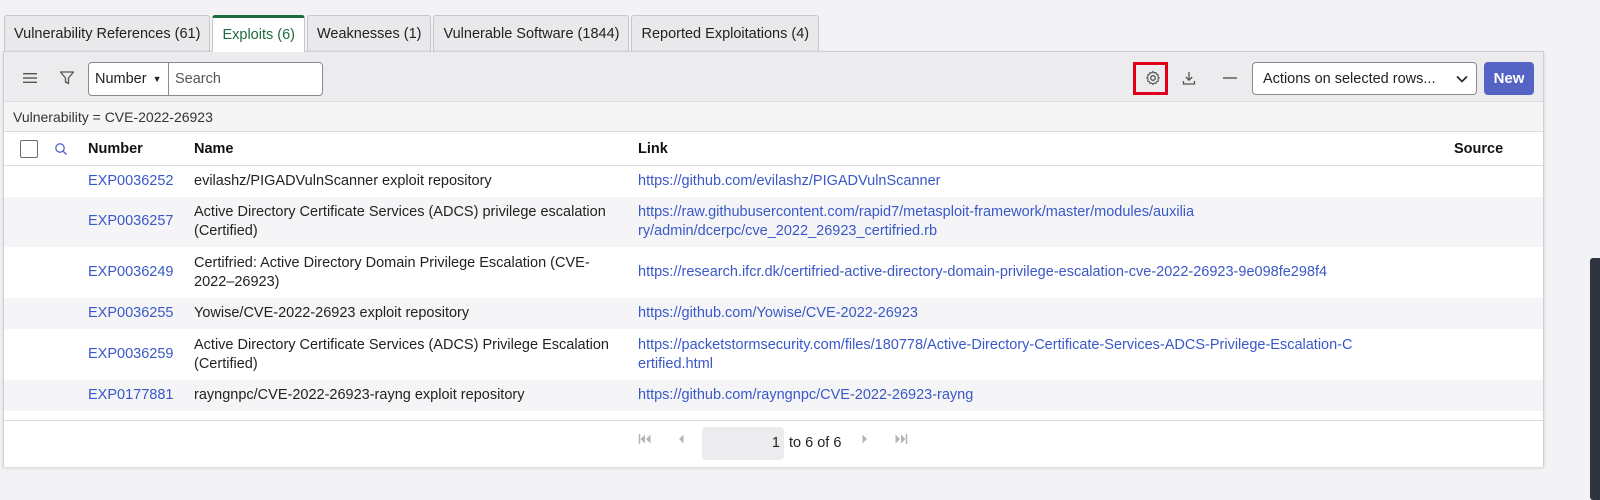 The height and width of the screenshot is (500, 1600). I want to click on table-header: Number Name Link Source, so click(773, 149).